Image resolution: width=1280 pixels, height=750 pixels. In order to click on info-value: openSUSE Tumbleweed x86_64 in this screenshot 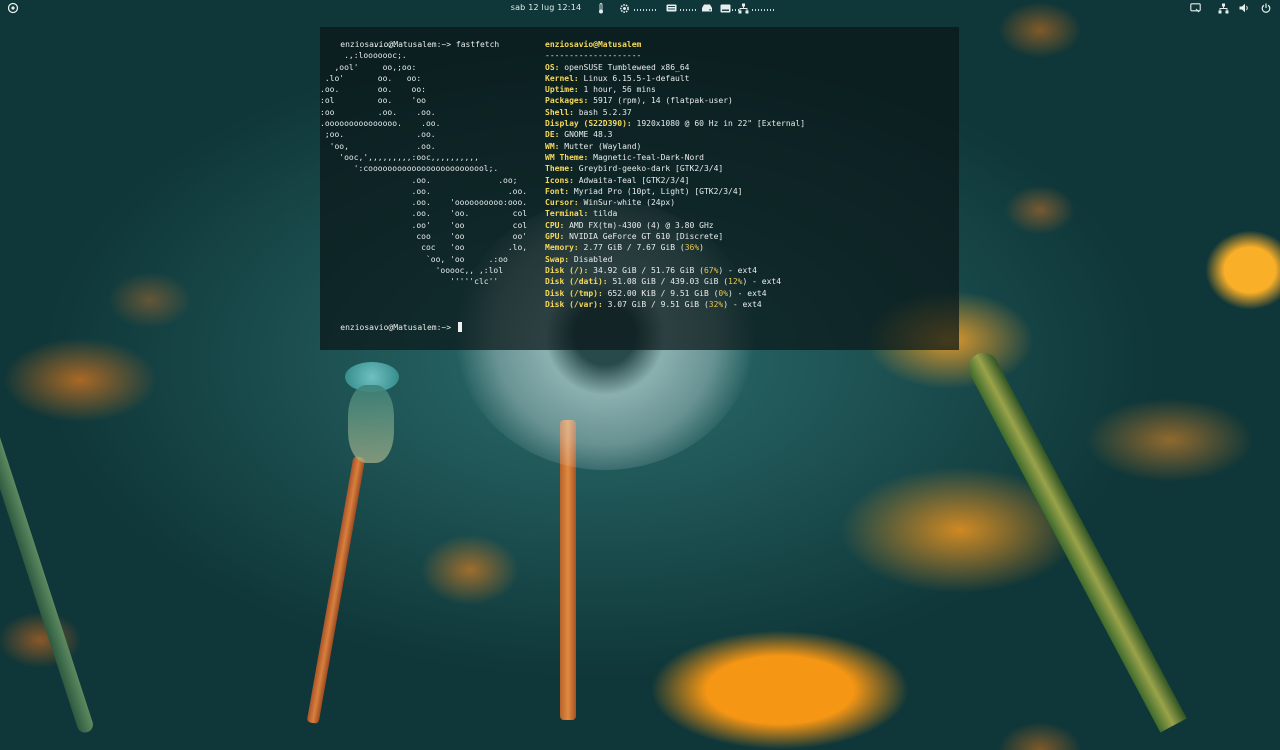, I will do `click(624, 67)`.